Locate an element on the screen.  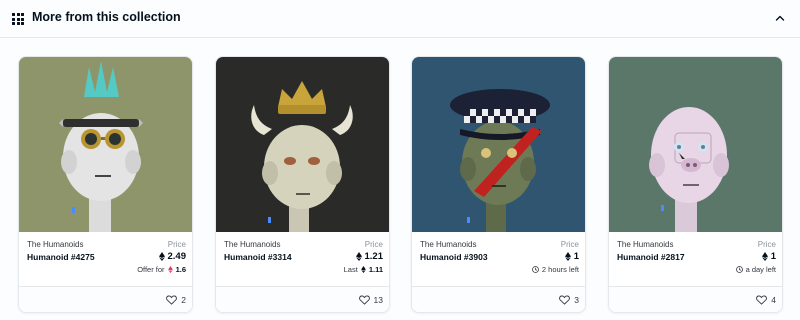
collection-section-header: More from this collection is located at coordinates (400, 19).